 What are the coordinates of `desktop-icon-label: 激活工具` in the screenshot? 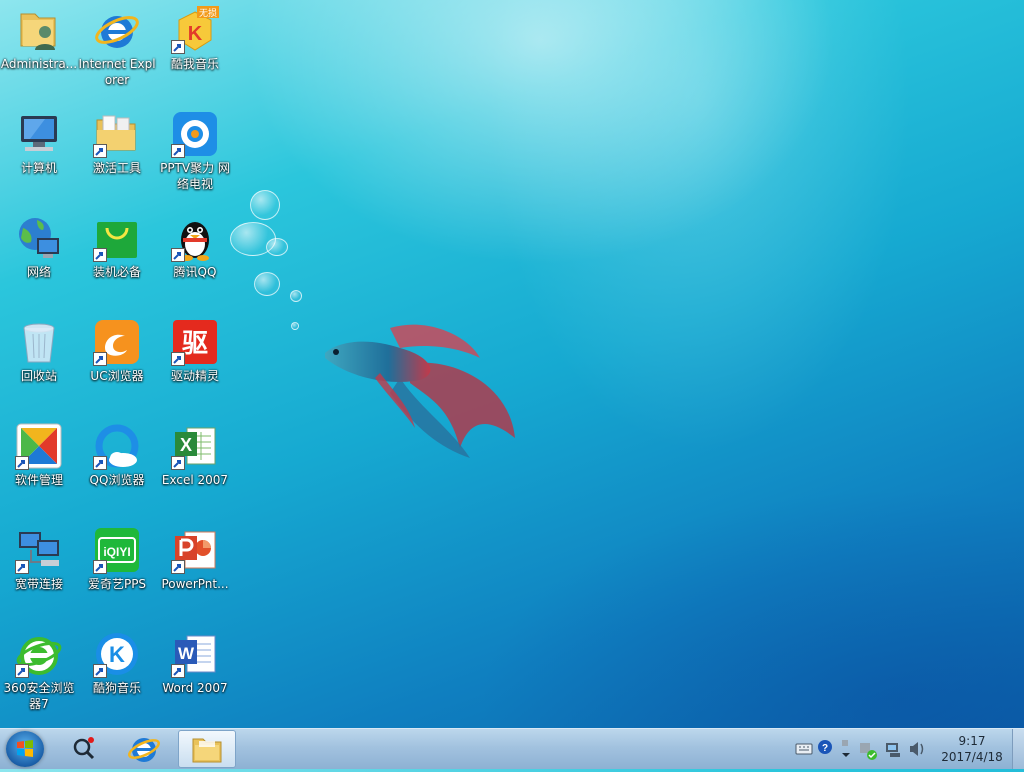 It's located at (116, 168).